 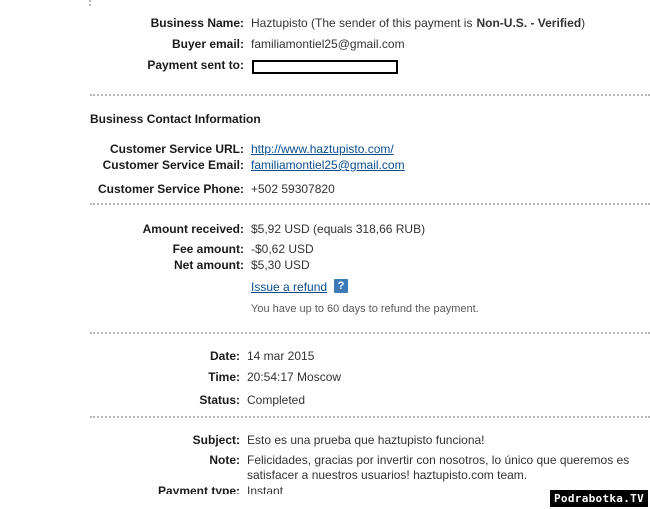 What do you see at coordinates (193, 229) in the screenshot?
I see `amount-received-label: Amount received:` at bounding box center [193, 229].